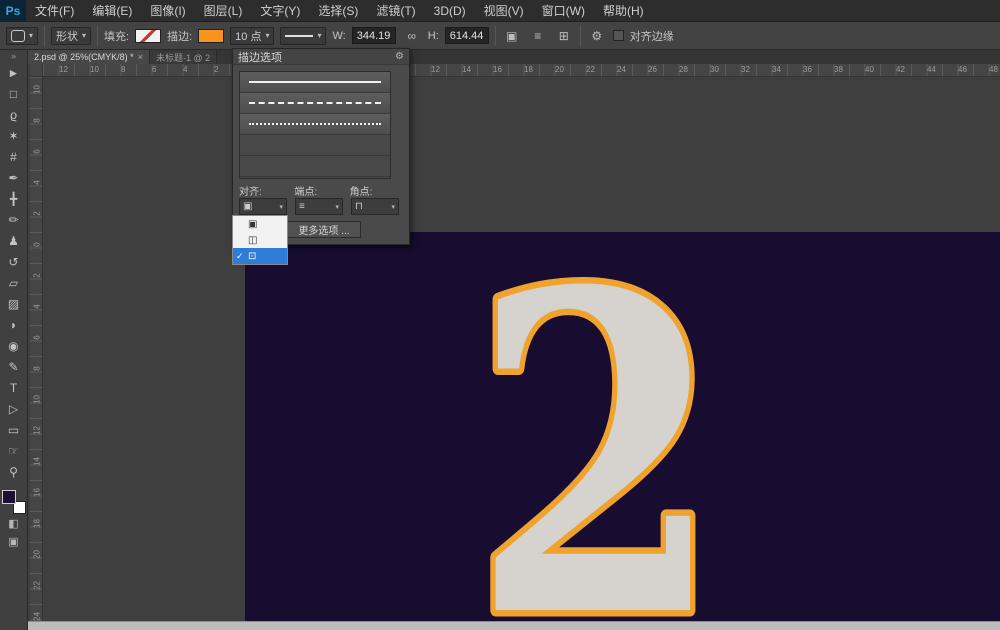 Image resolution: width=1000 pixels, height=630 pixels. Describe the element at coordinates (13, 450) in the screenshot. I see `hand-tool: ☞` at that location.